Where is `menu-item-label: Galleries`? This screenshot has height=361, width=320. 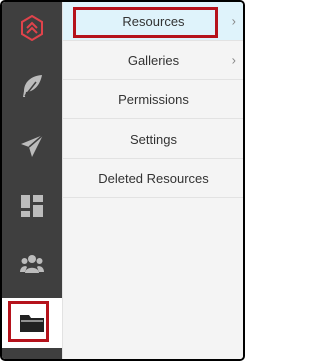
menu-item-label: Galleries is located at coordinates (153, 60).